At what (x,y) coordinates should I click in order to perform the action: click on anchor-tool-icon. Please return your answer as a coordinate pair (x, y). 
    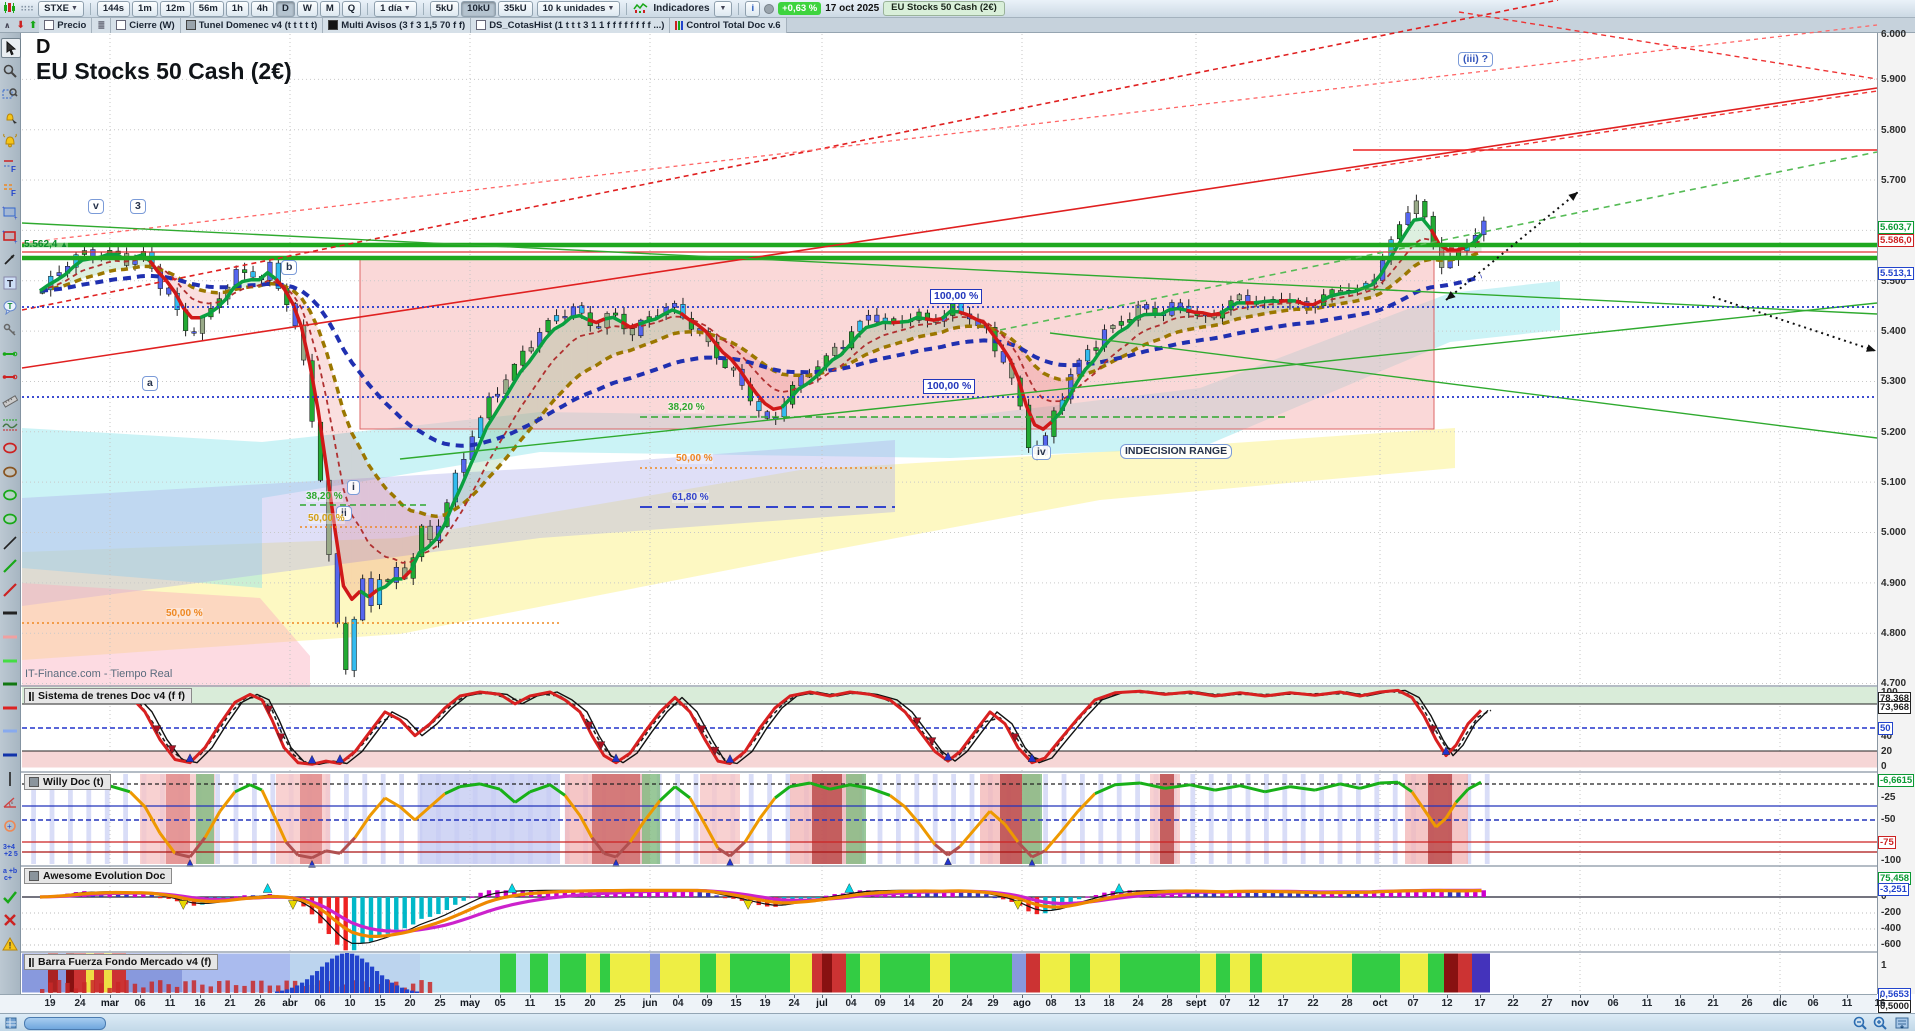
    Looking at the image, I should click on (10, 330).